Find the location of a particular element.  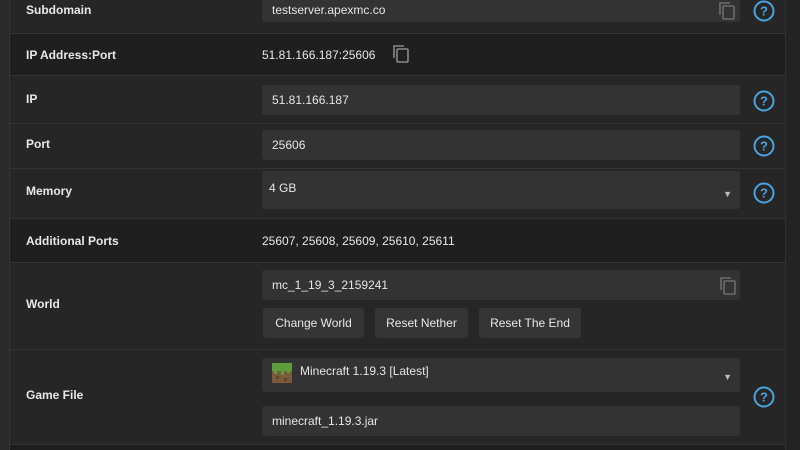

ip-label: IP is located at coordinates (32, 99).